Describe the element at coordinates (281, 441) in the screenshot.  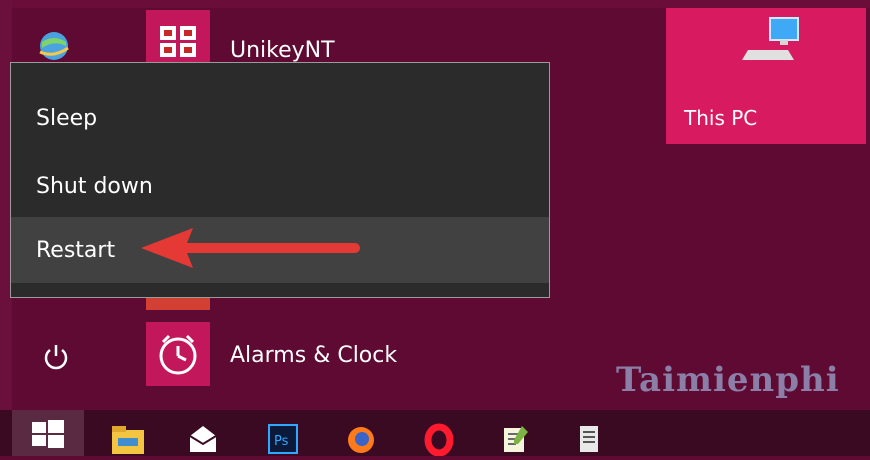
I see `svg-text: Ps` at that location.